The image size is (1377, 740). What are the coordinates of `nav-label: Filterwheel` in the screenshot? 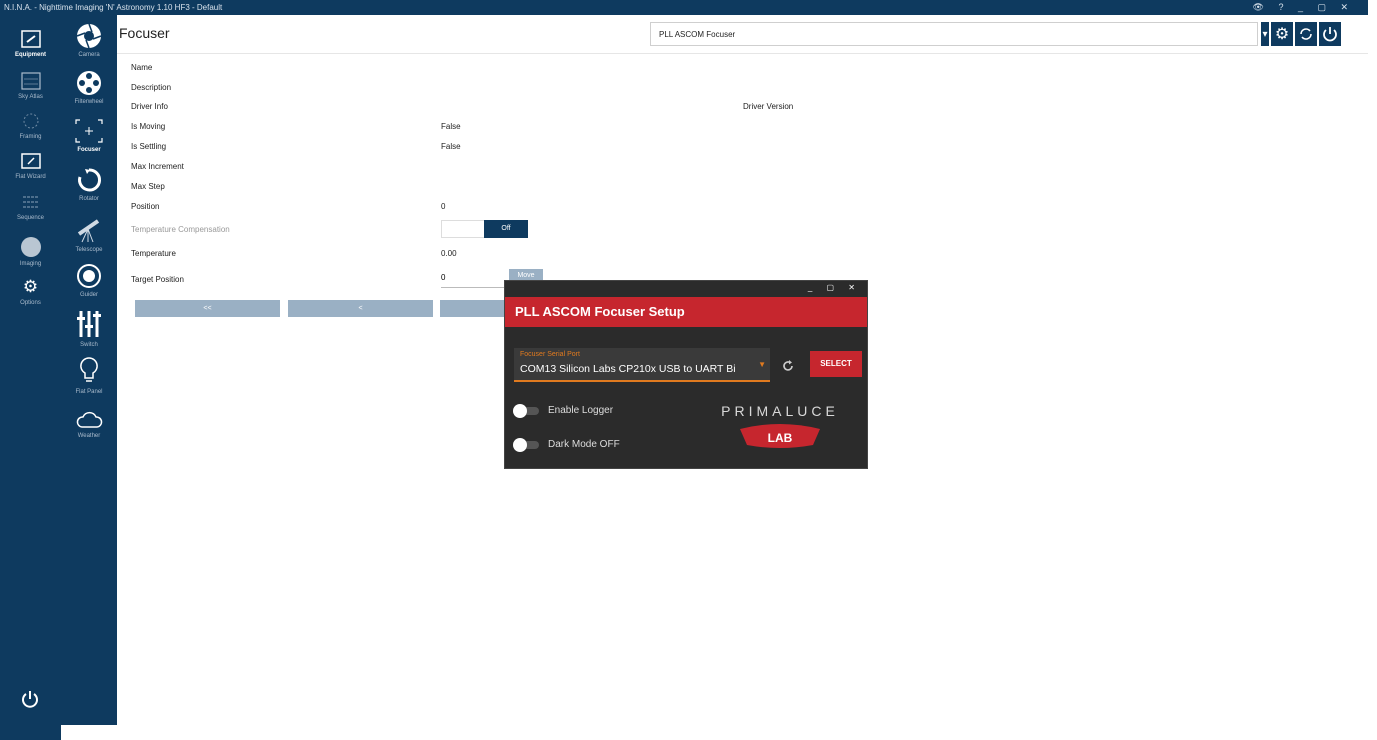 It's located at (89, 102).